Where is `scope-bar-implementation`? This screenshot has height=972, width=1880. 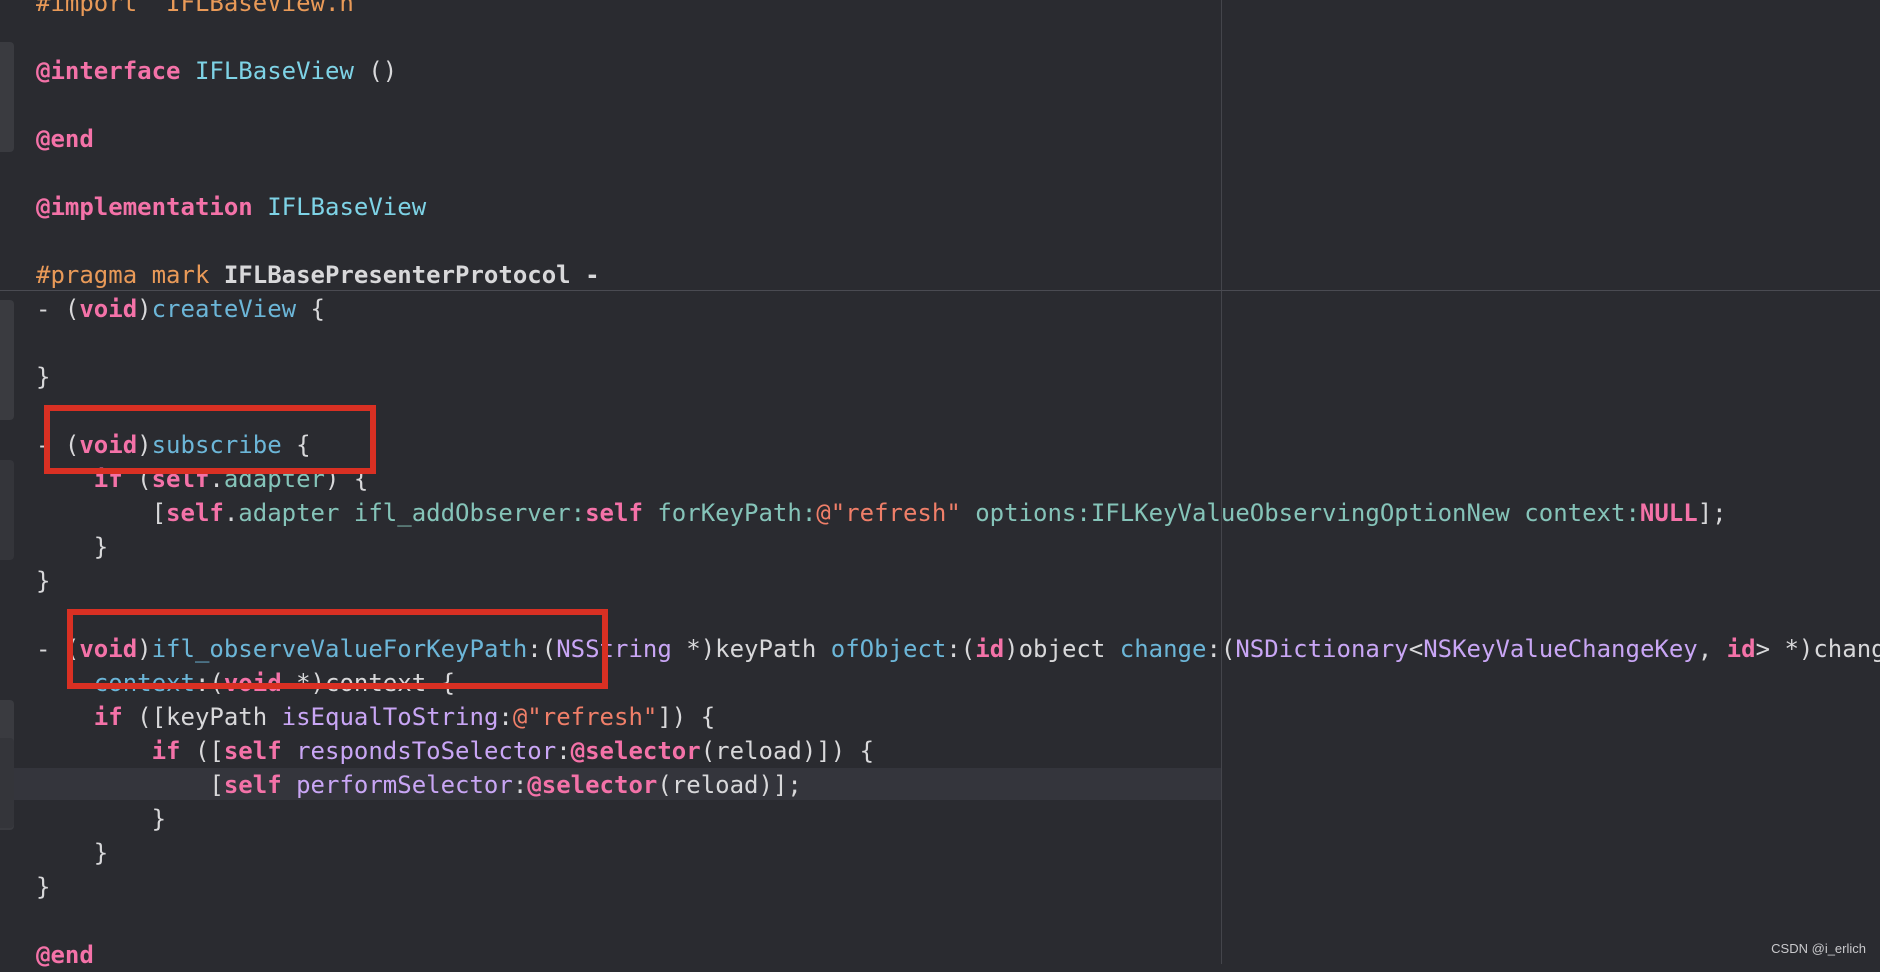 scope-bar-implementation is located at coordinates (7, 360).